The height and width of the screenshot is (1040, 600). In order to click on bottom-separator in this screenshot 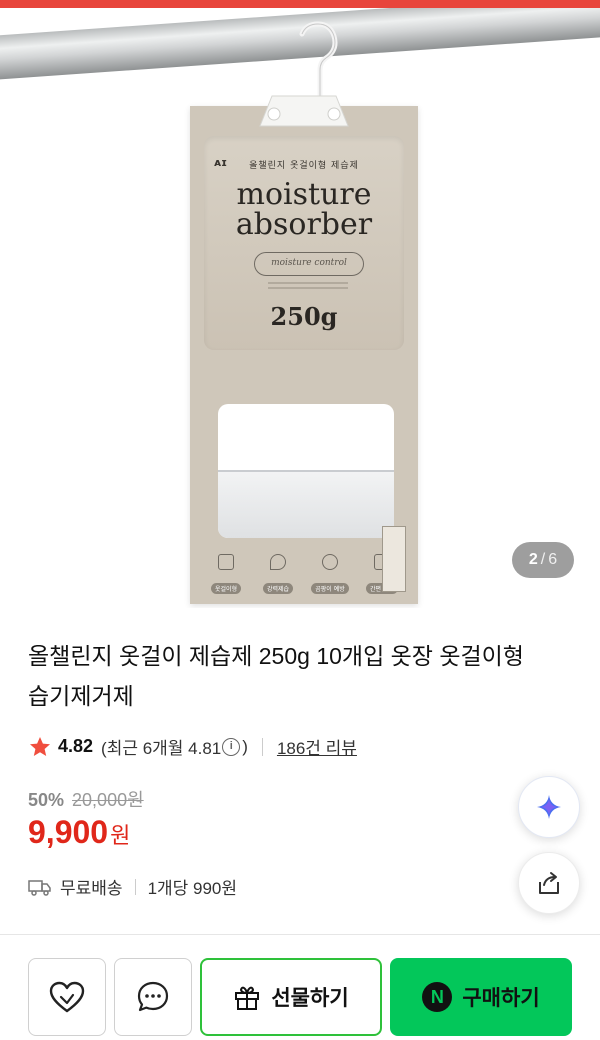, I will do `click(300, 934)`.